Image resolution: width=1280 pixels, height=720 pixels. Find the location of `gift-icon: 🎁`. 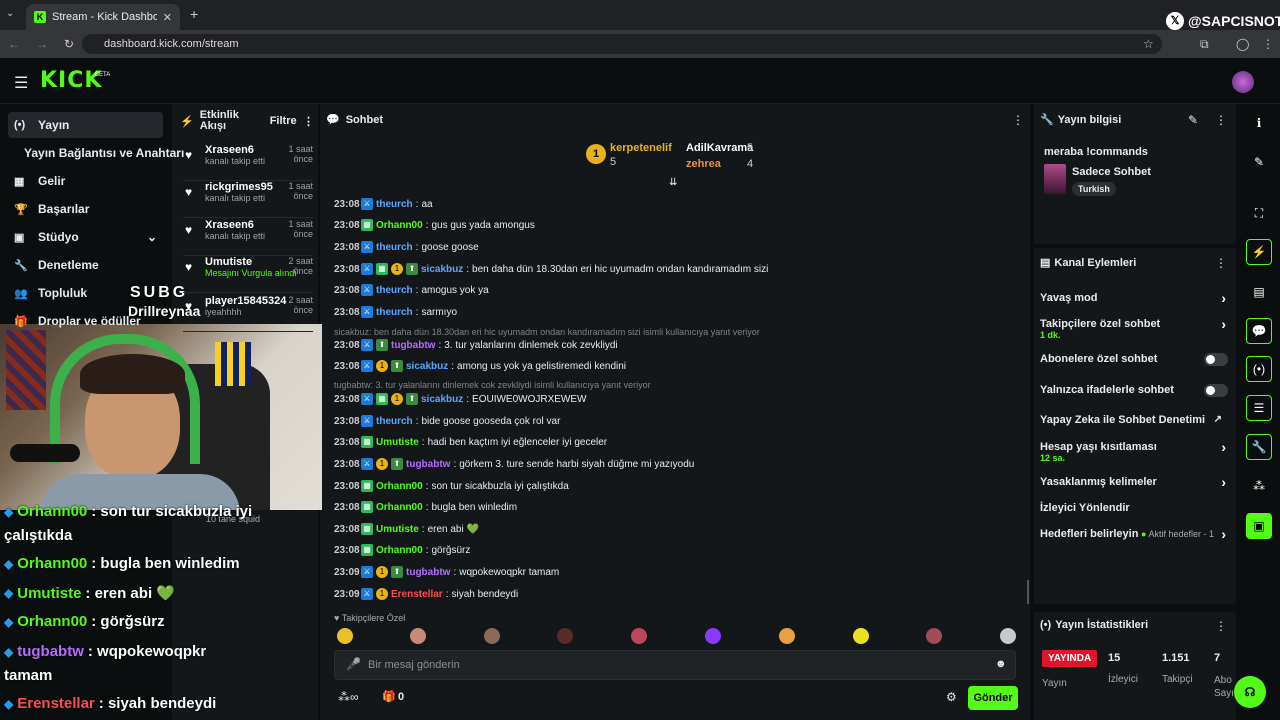

gift-icon: 🎁 is located at coordinates (389, 696).